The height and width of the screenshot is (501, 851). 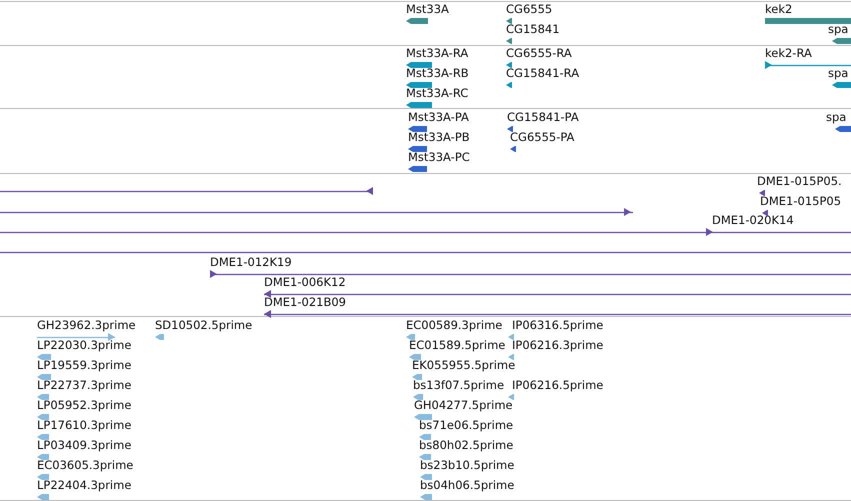 I want to click on feature-label: CG15841-RA, so click(x=543, y=73).